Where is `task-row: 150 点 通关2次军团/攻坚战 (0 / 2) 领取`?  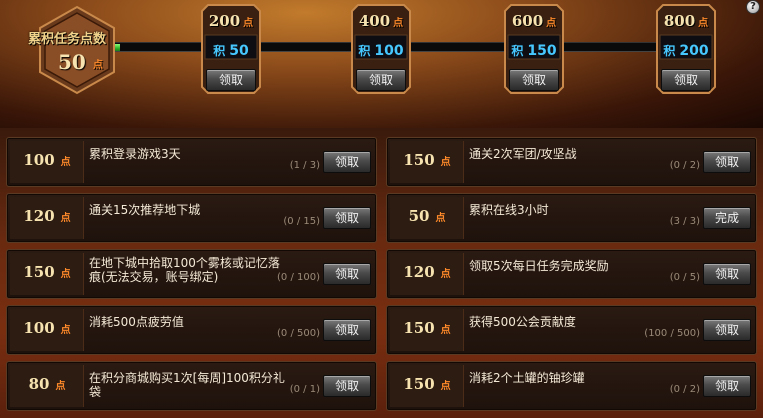
task-row: 150 点 通关2次军团/攻坚战 (0 / 2) 领取 is located at coordinates (571, 162).